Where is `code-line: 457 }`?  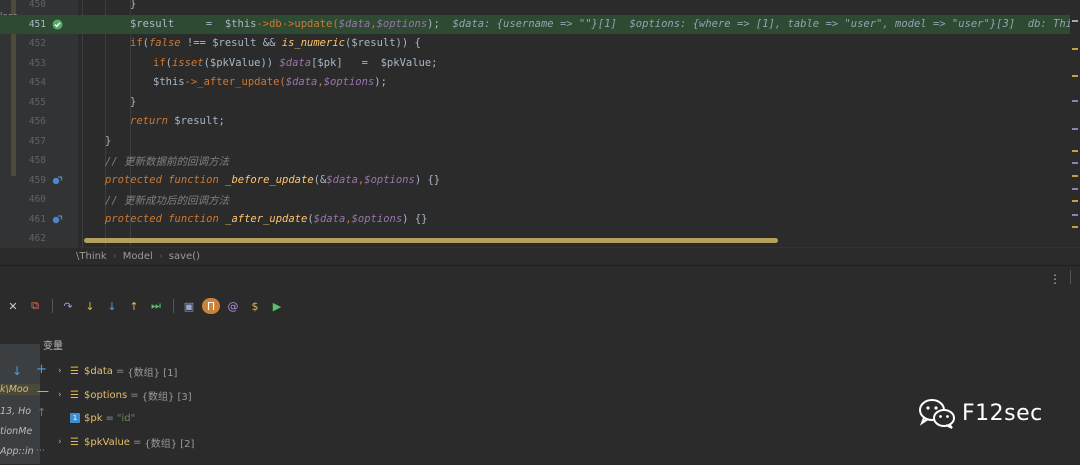
code-line: 457 } is located at coordinates (540, 142).